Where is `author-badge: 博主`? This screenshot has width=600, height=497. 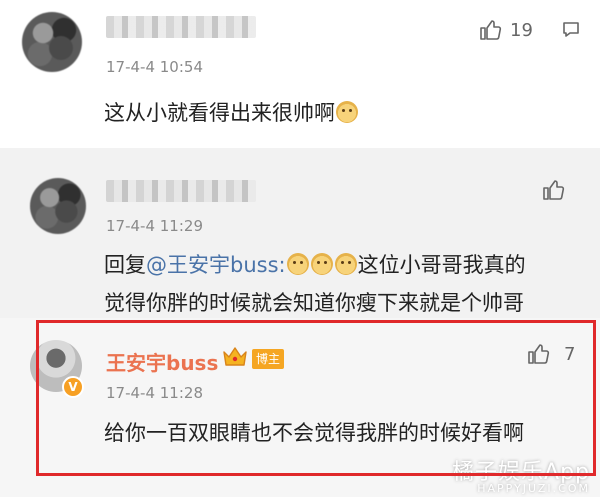
author-badge: 博主 is located at coordinates (268, 359).